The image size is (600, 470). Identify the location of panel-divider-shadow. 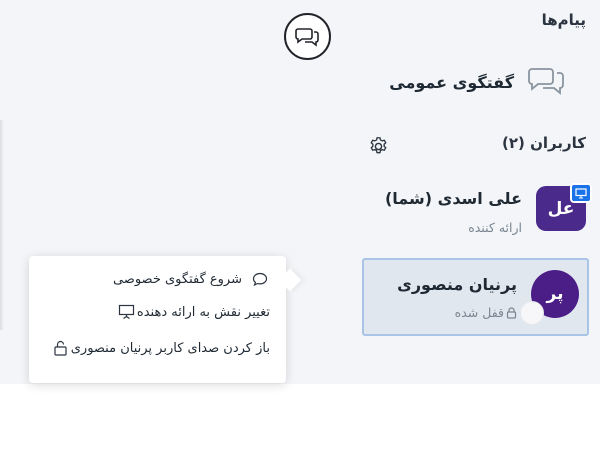
(2, 225).